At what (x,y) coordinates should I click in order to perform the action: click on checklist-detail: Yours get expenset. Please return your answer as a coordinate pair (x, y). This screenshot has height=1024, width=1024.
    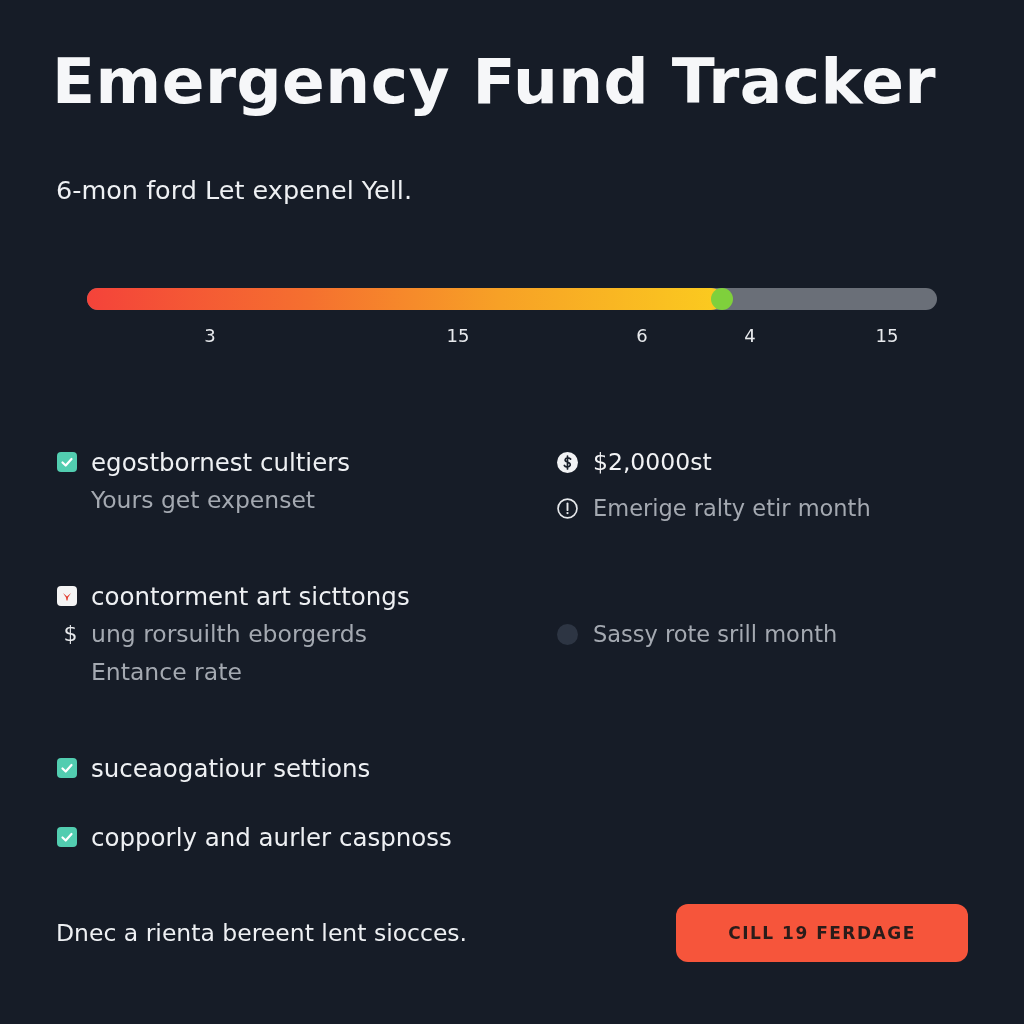
    Looking at the image, I should click on (203, 500).